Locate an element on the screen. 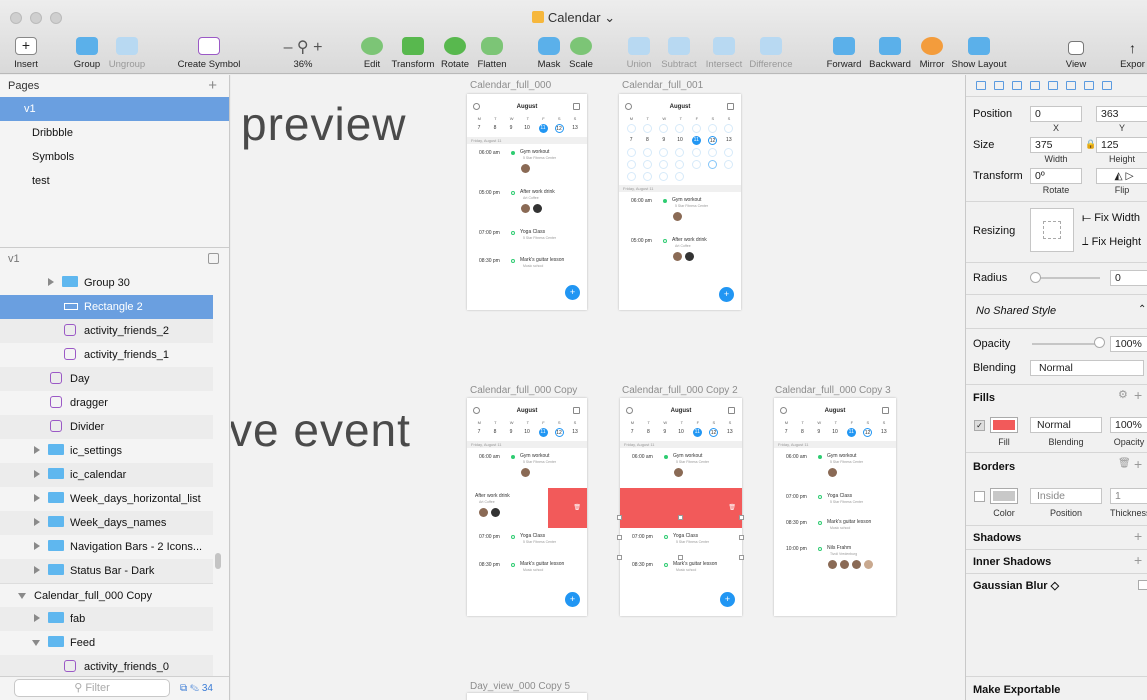 This screenshot has height=700, width=1147. backward-button: Backward is located at coordinates (890, 52).